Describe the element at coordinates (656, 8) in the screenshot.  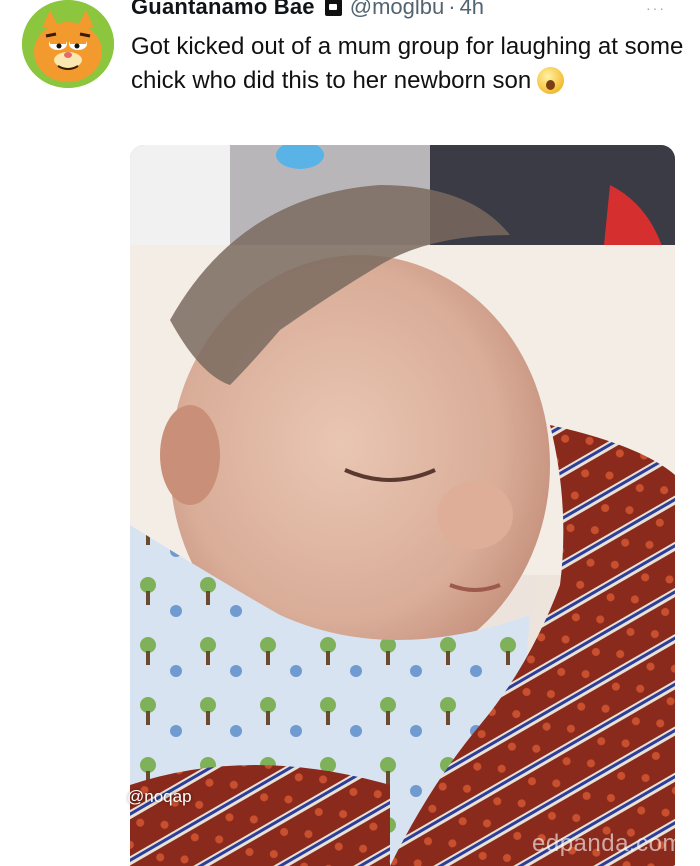
I see `more-dots-icon: ···` at that location.